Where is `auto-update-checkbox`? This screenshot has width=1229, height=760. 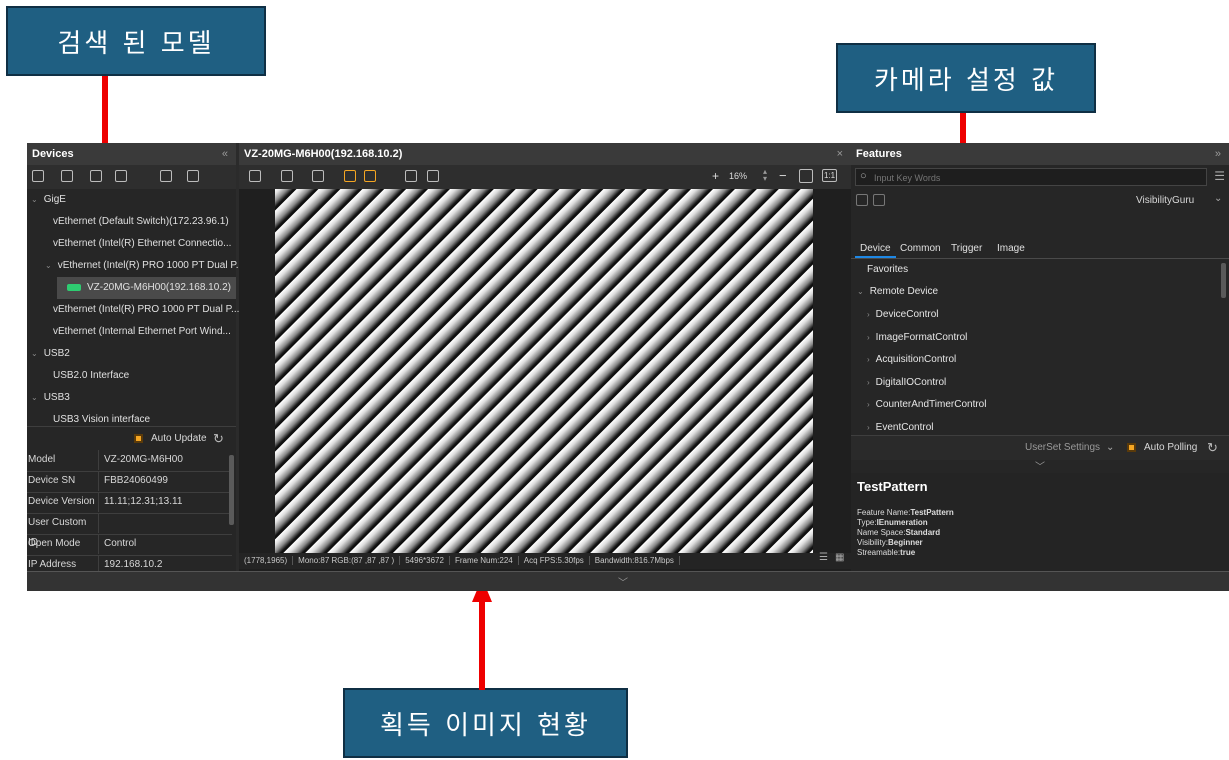
auto-update-checkbox is located at coordinates (138, 438).